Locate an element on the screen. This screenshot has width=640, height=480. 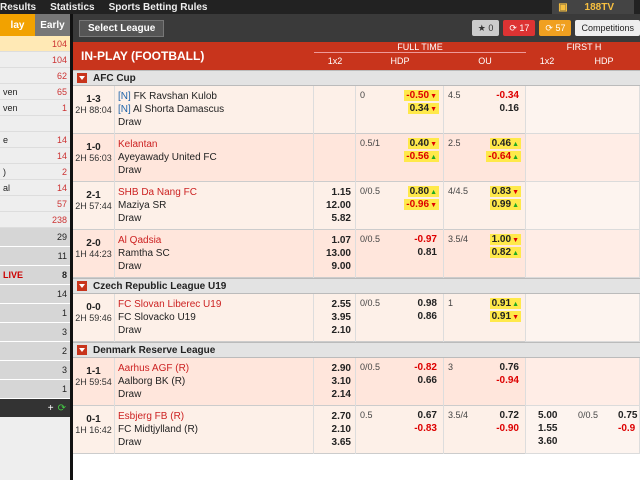
odds-1x2: 2.14 is located at coordinates (334, 394).